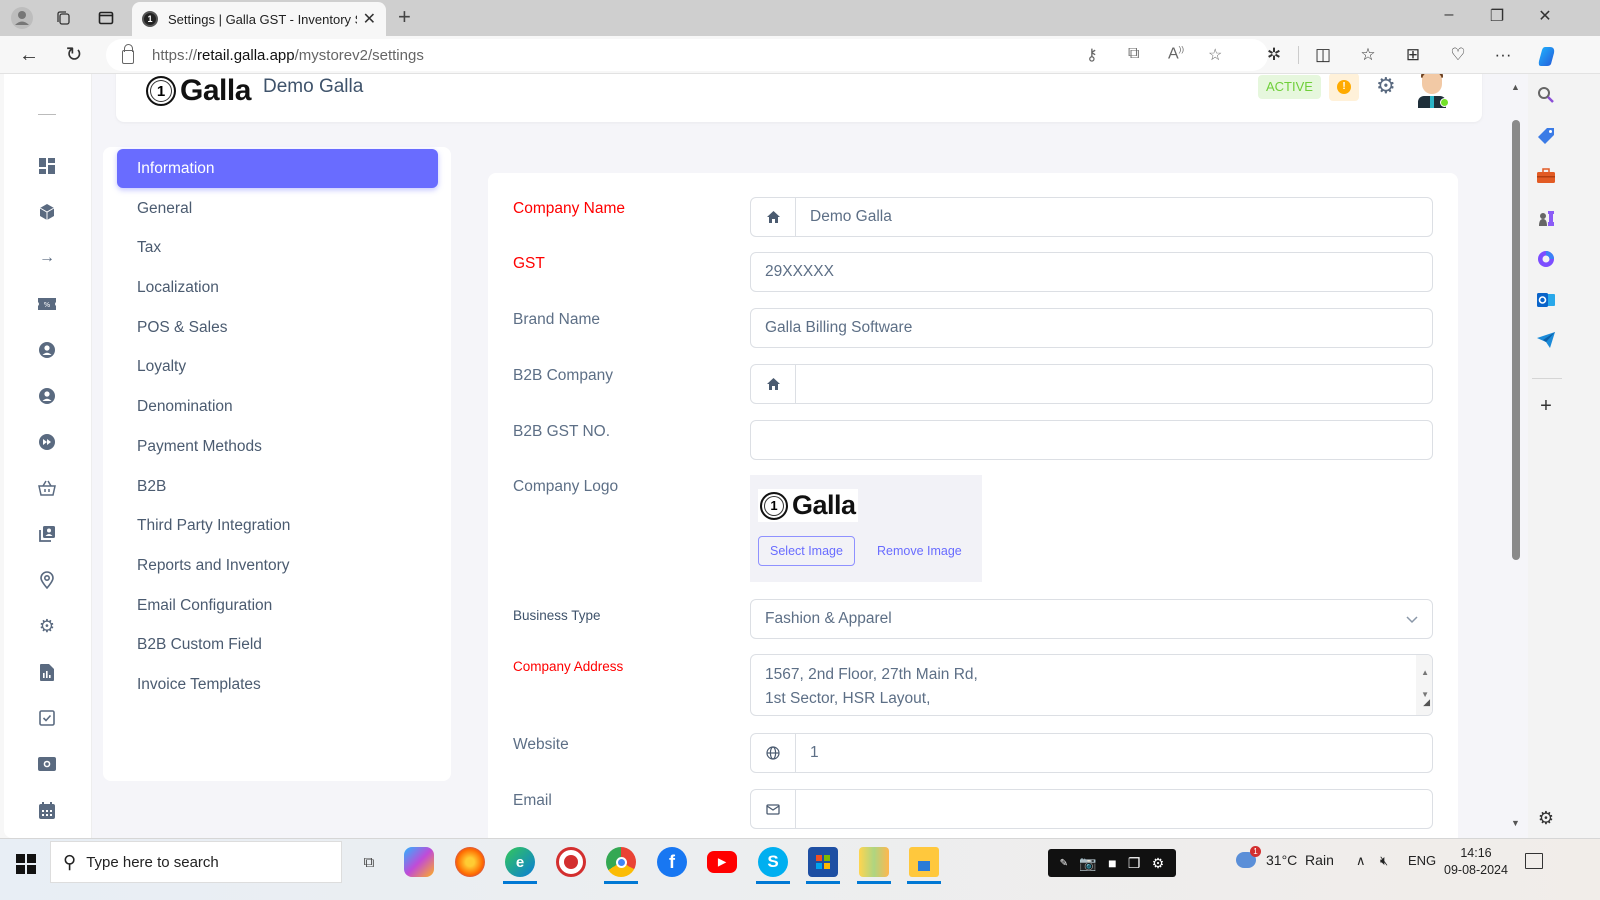 The image size is (1600, 900). Describe the element at coordinates (47, 350) in the screenshot. I see `user-circle-icon` at that location.